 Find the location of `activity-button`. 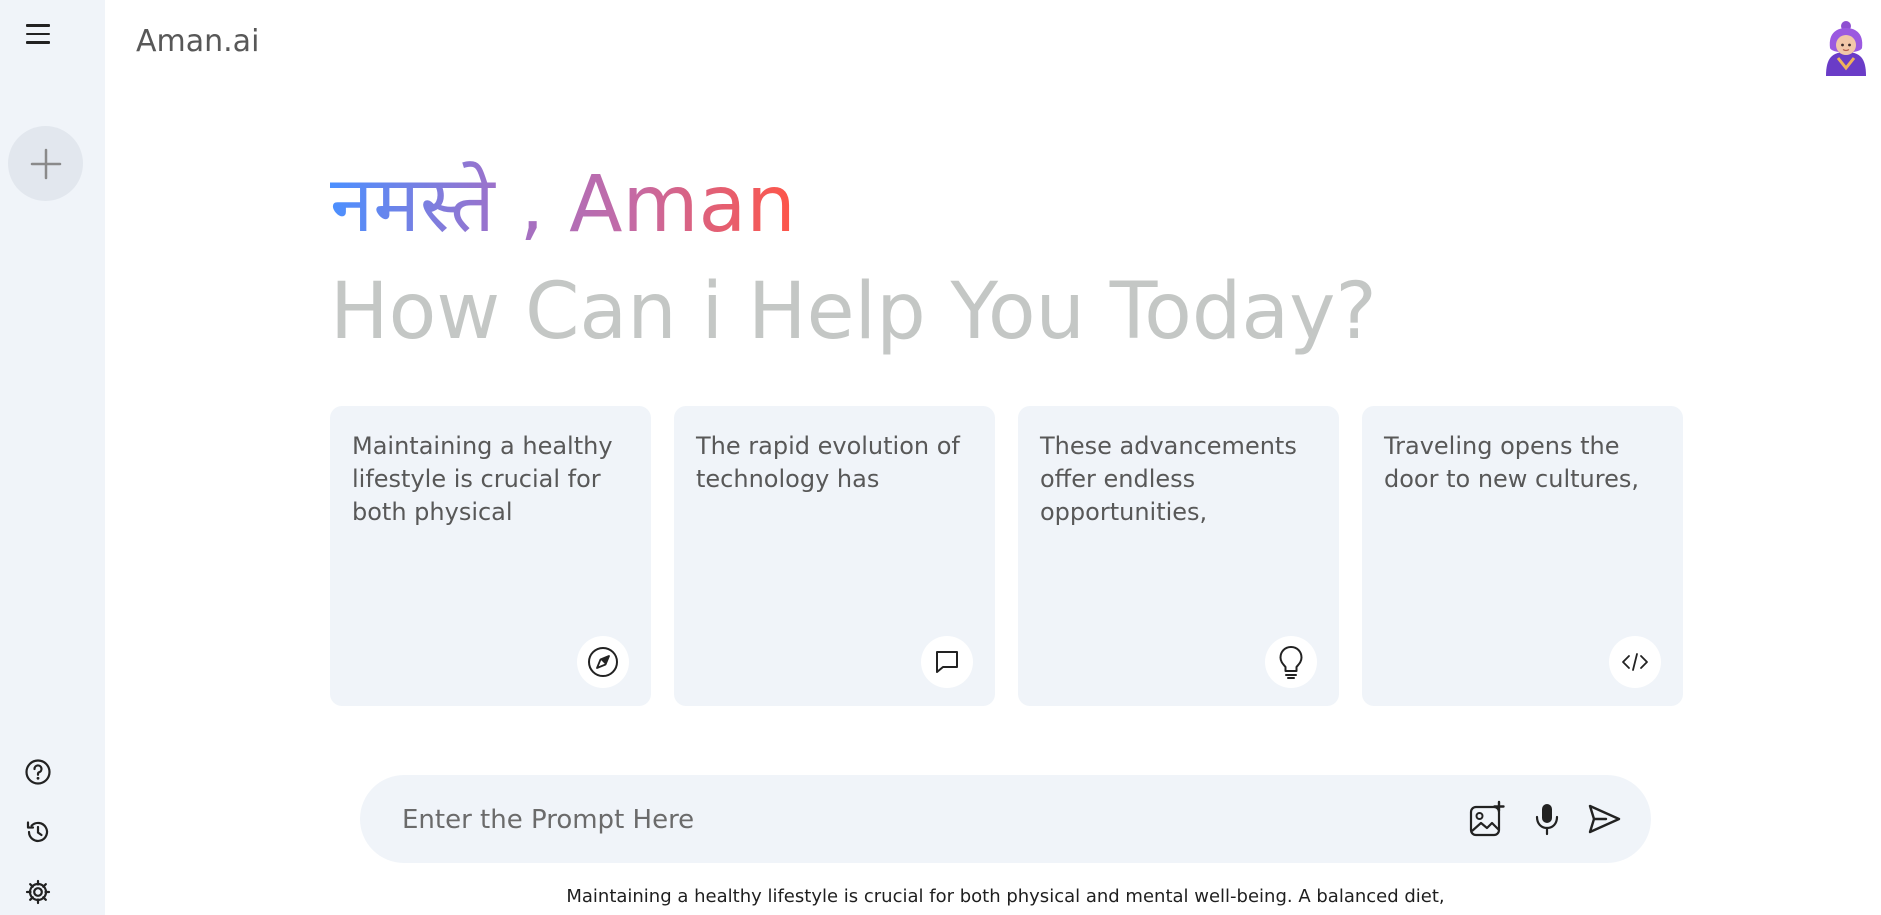

activity-button is located at coordinates (38, 832).